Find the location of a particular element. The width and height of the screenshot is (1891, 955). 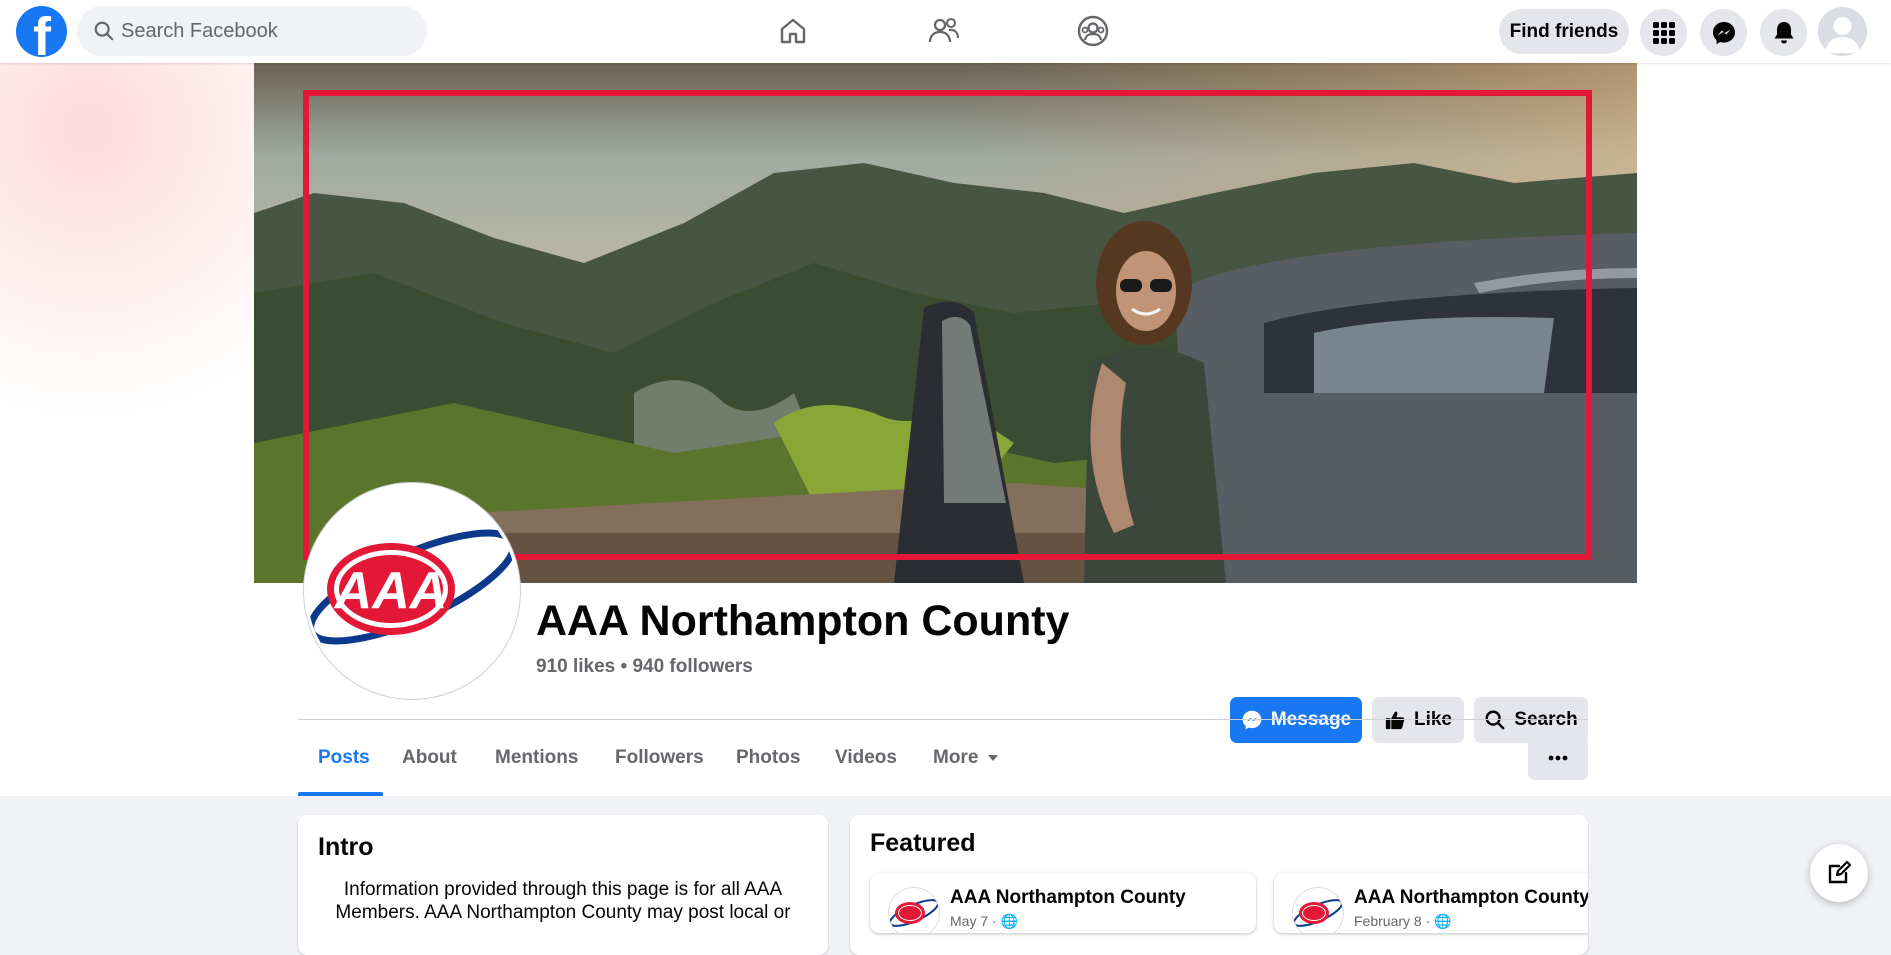

featured-item: AAA Northampton County May 7 · 🌐 is located at coordinates (1063, 903).